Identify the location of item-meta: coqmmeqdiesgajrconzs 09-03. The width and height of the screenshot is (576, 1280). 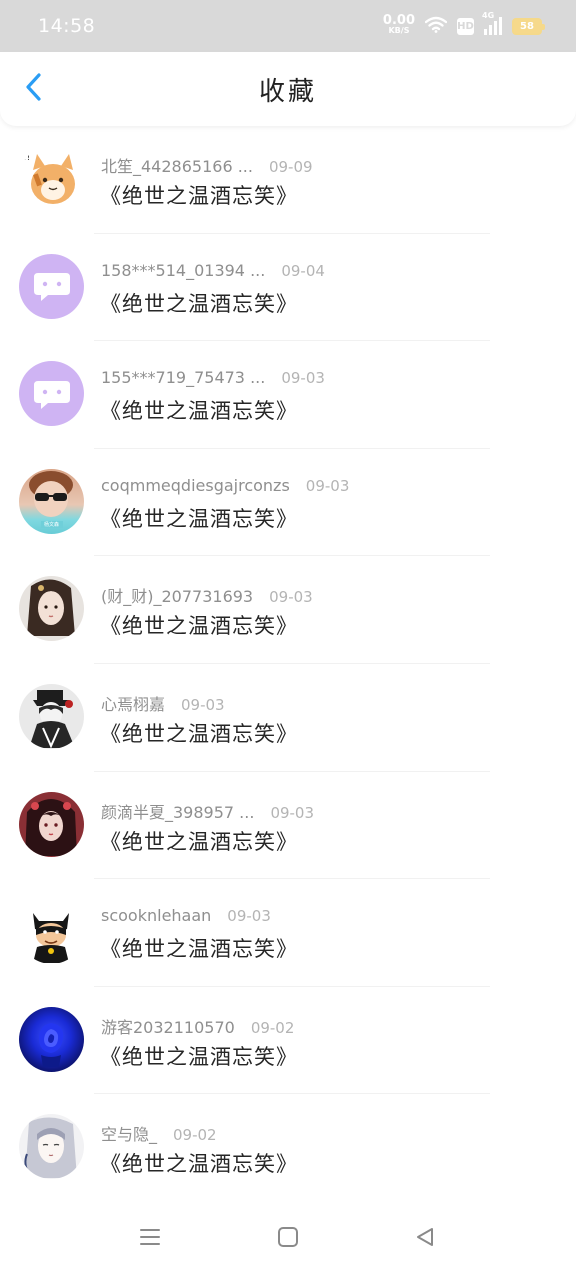
(225, 485).